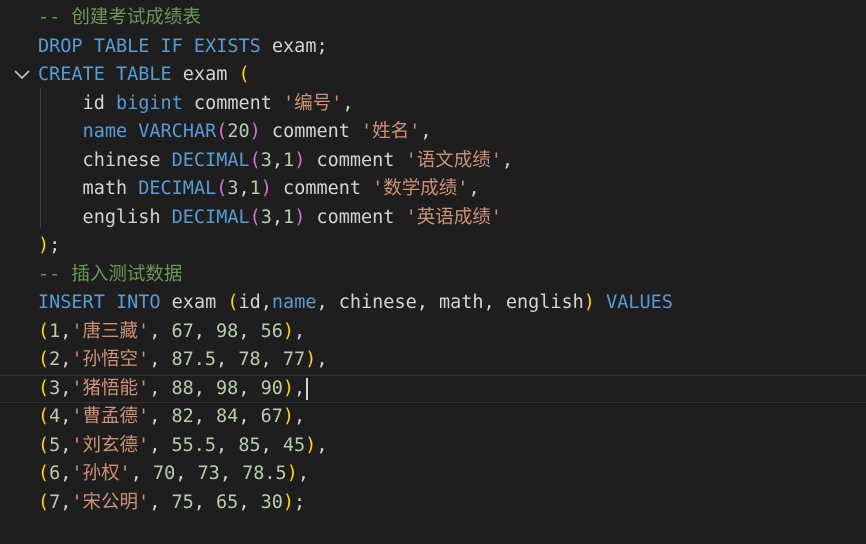 Image resolution: width=866 pixels, height=544 pixels. Describe the element at coordinates (433, 47) in the screenshot. I see `code-line: DROP TABLE IF EXISTS exam;` at that location.